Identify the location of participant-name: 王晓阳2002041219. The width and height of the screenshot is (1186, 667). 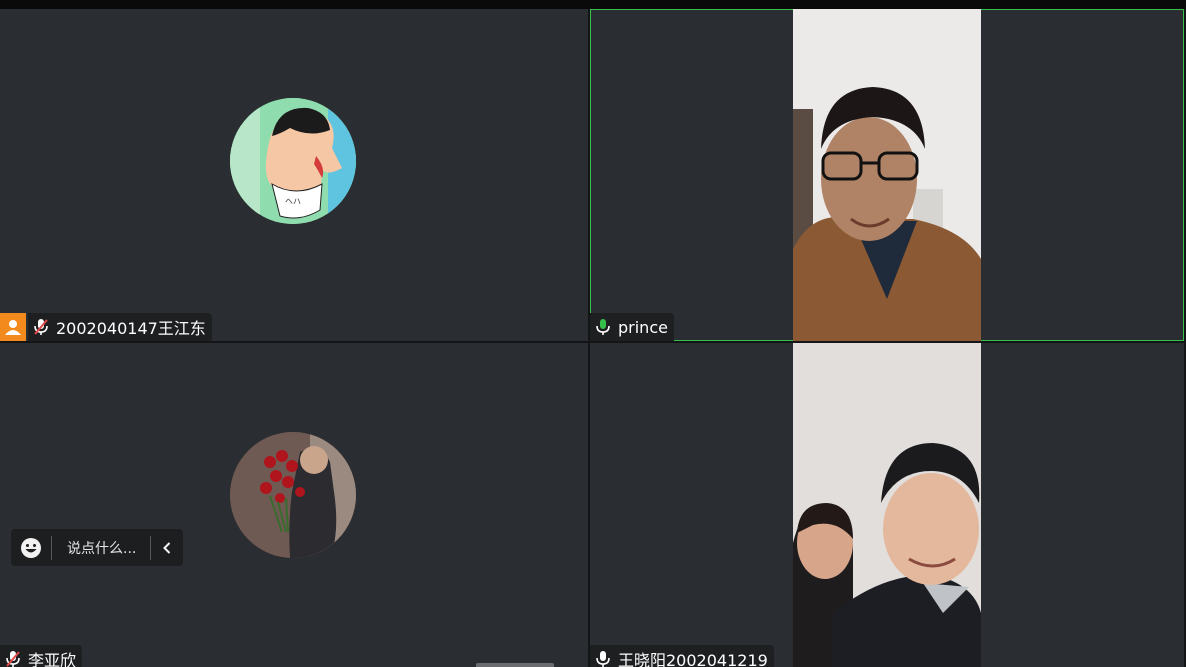
(693, 659).